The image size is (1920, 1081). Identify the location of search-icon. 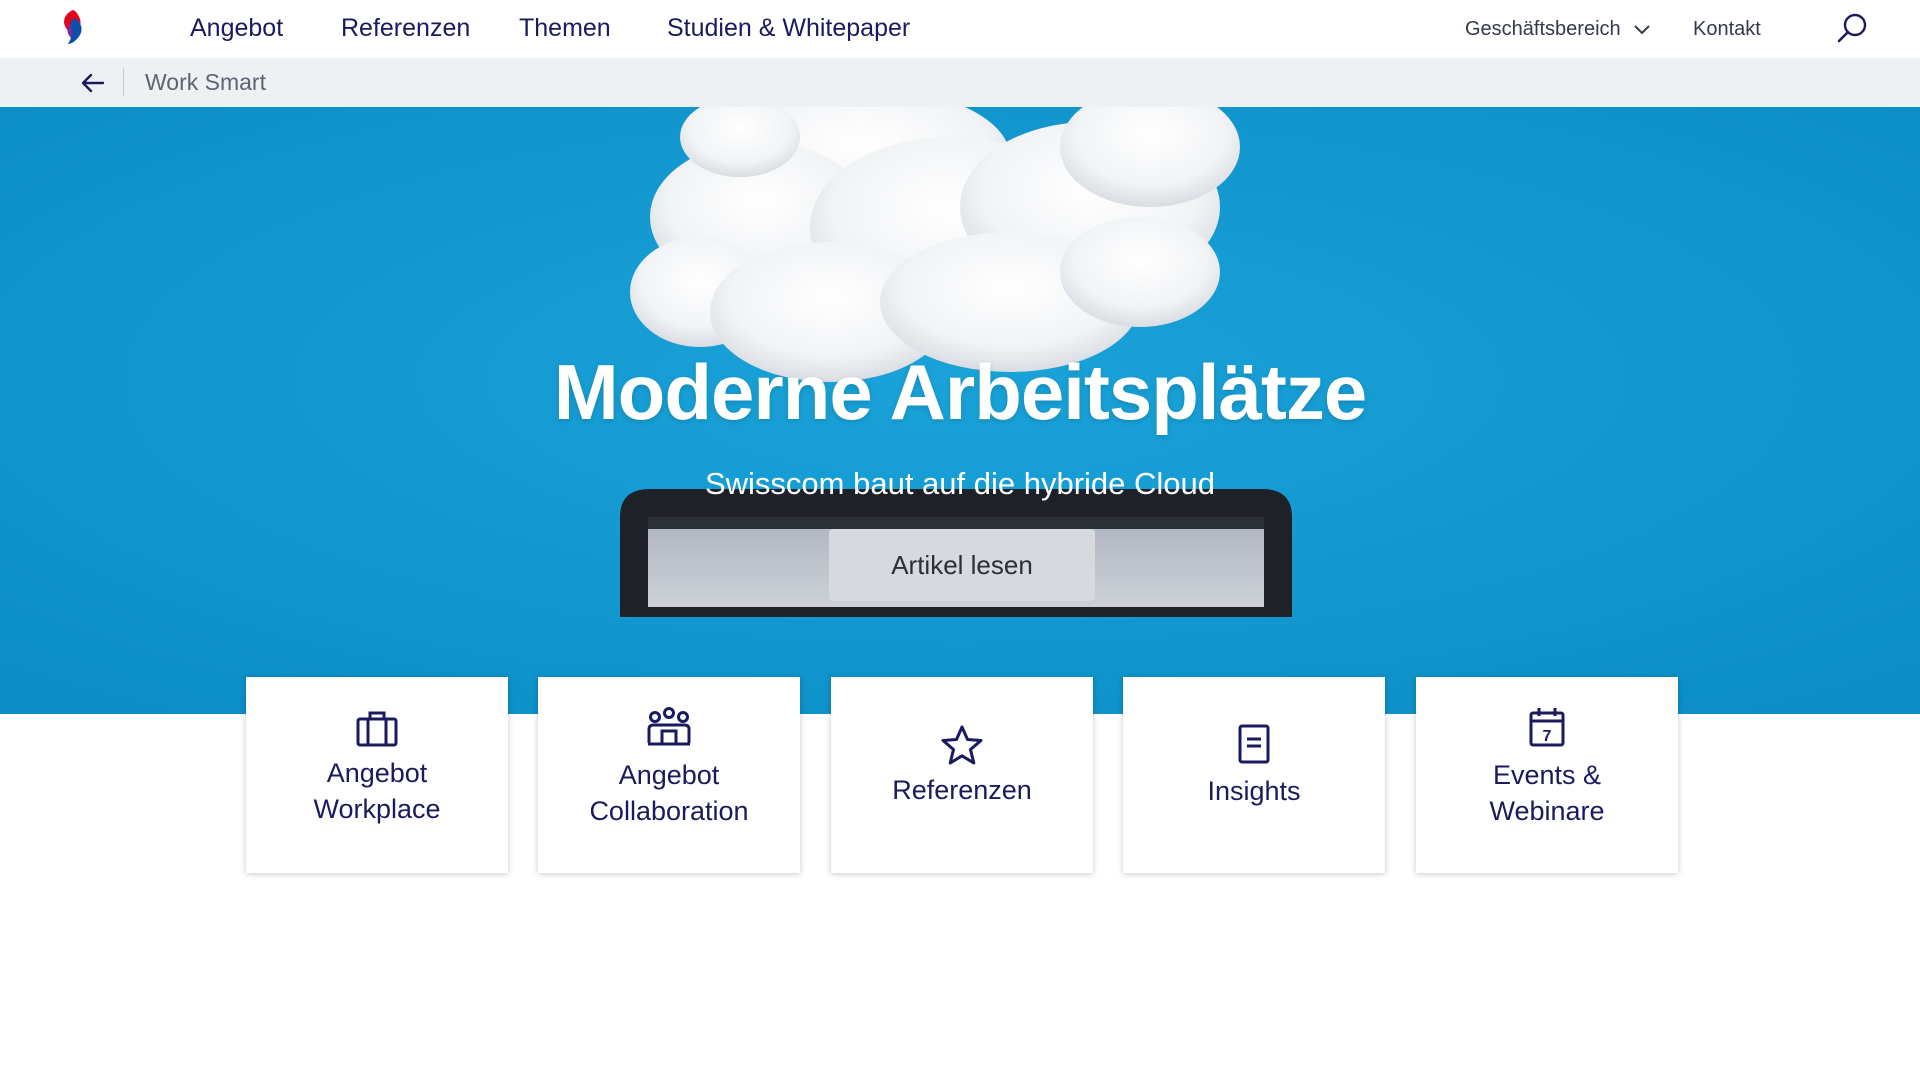
(1852, 28).